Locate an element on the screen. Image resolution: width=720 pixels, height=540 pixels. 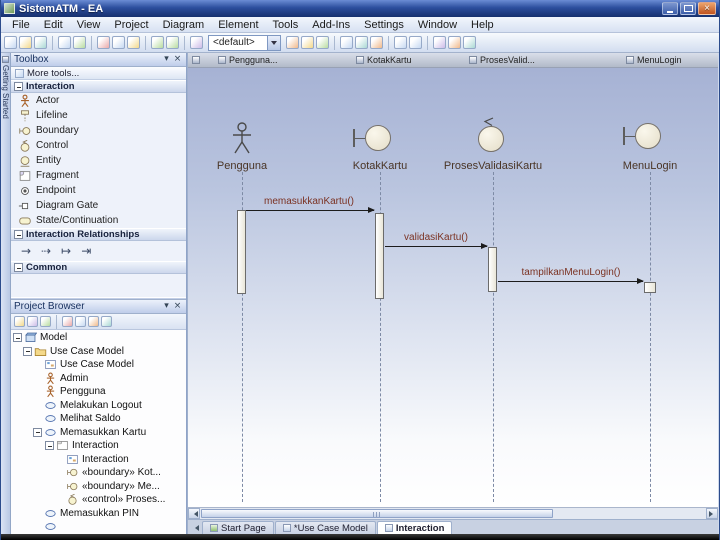
model-browser-icon is located at coordinates (361, 42).